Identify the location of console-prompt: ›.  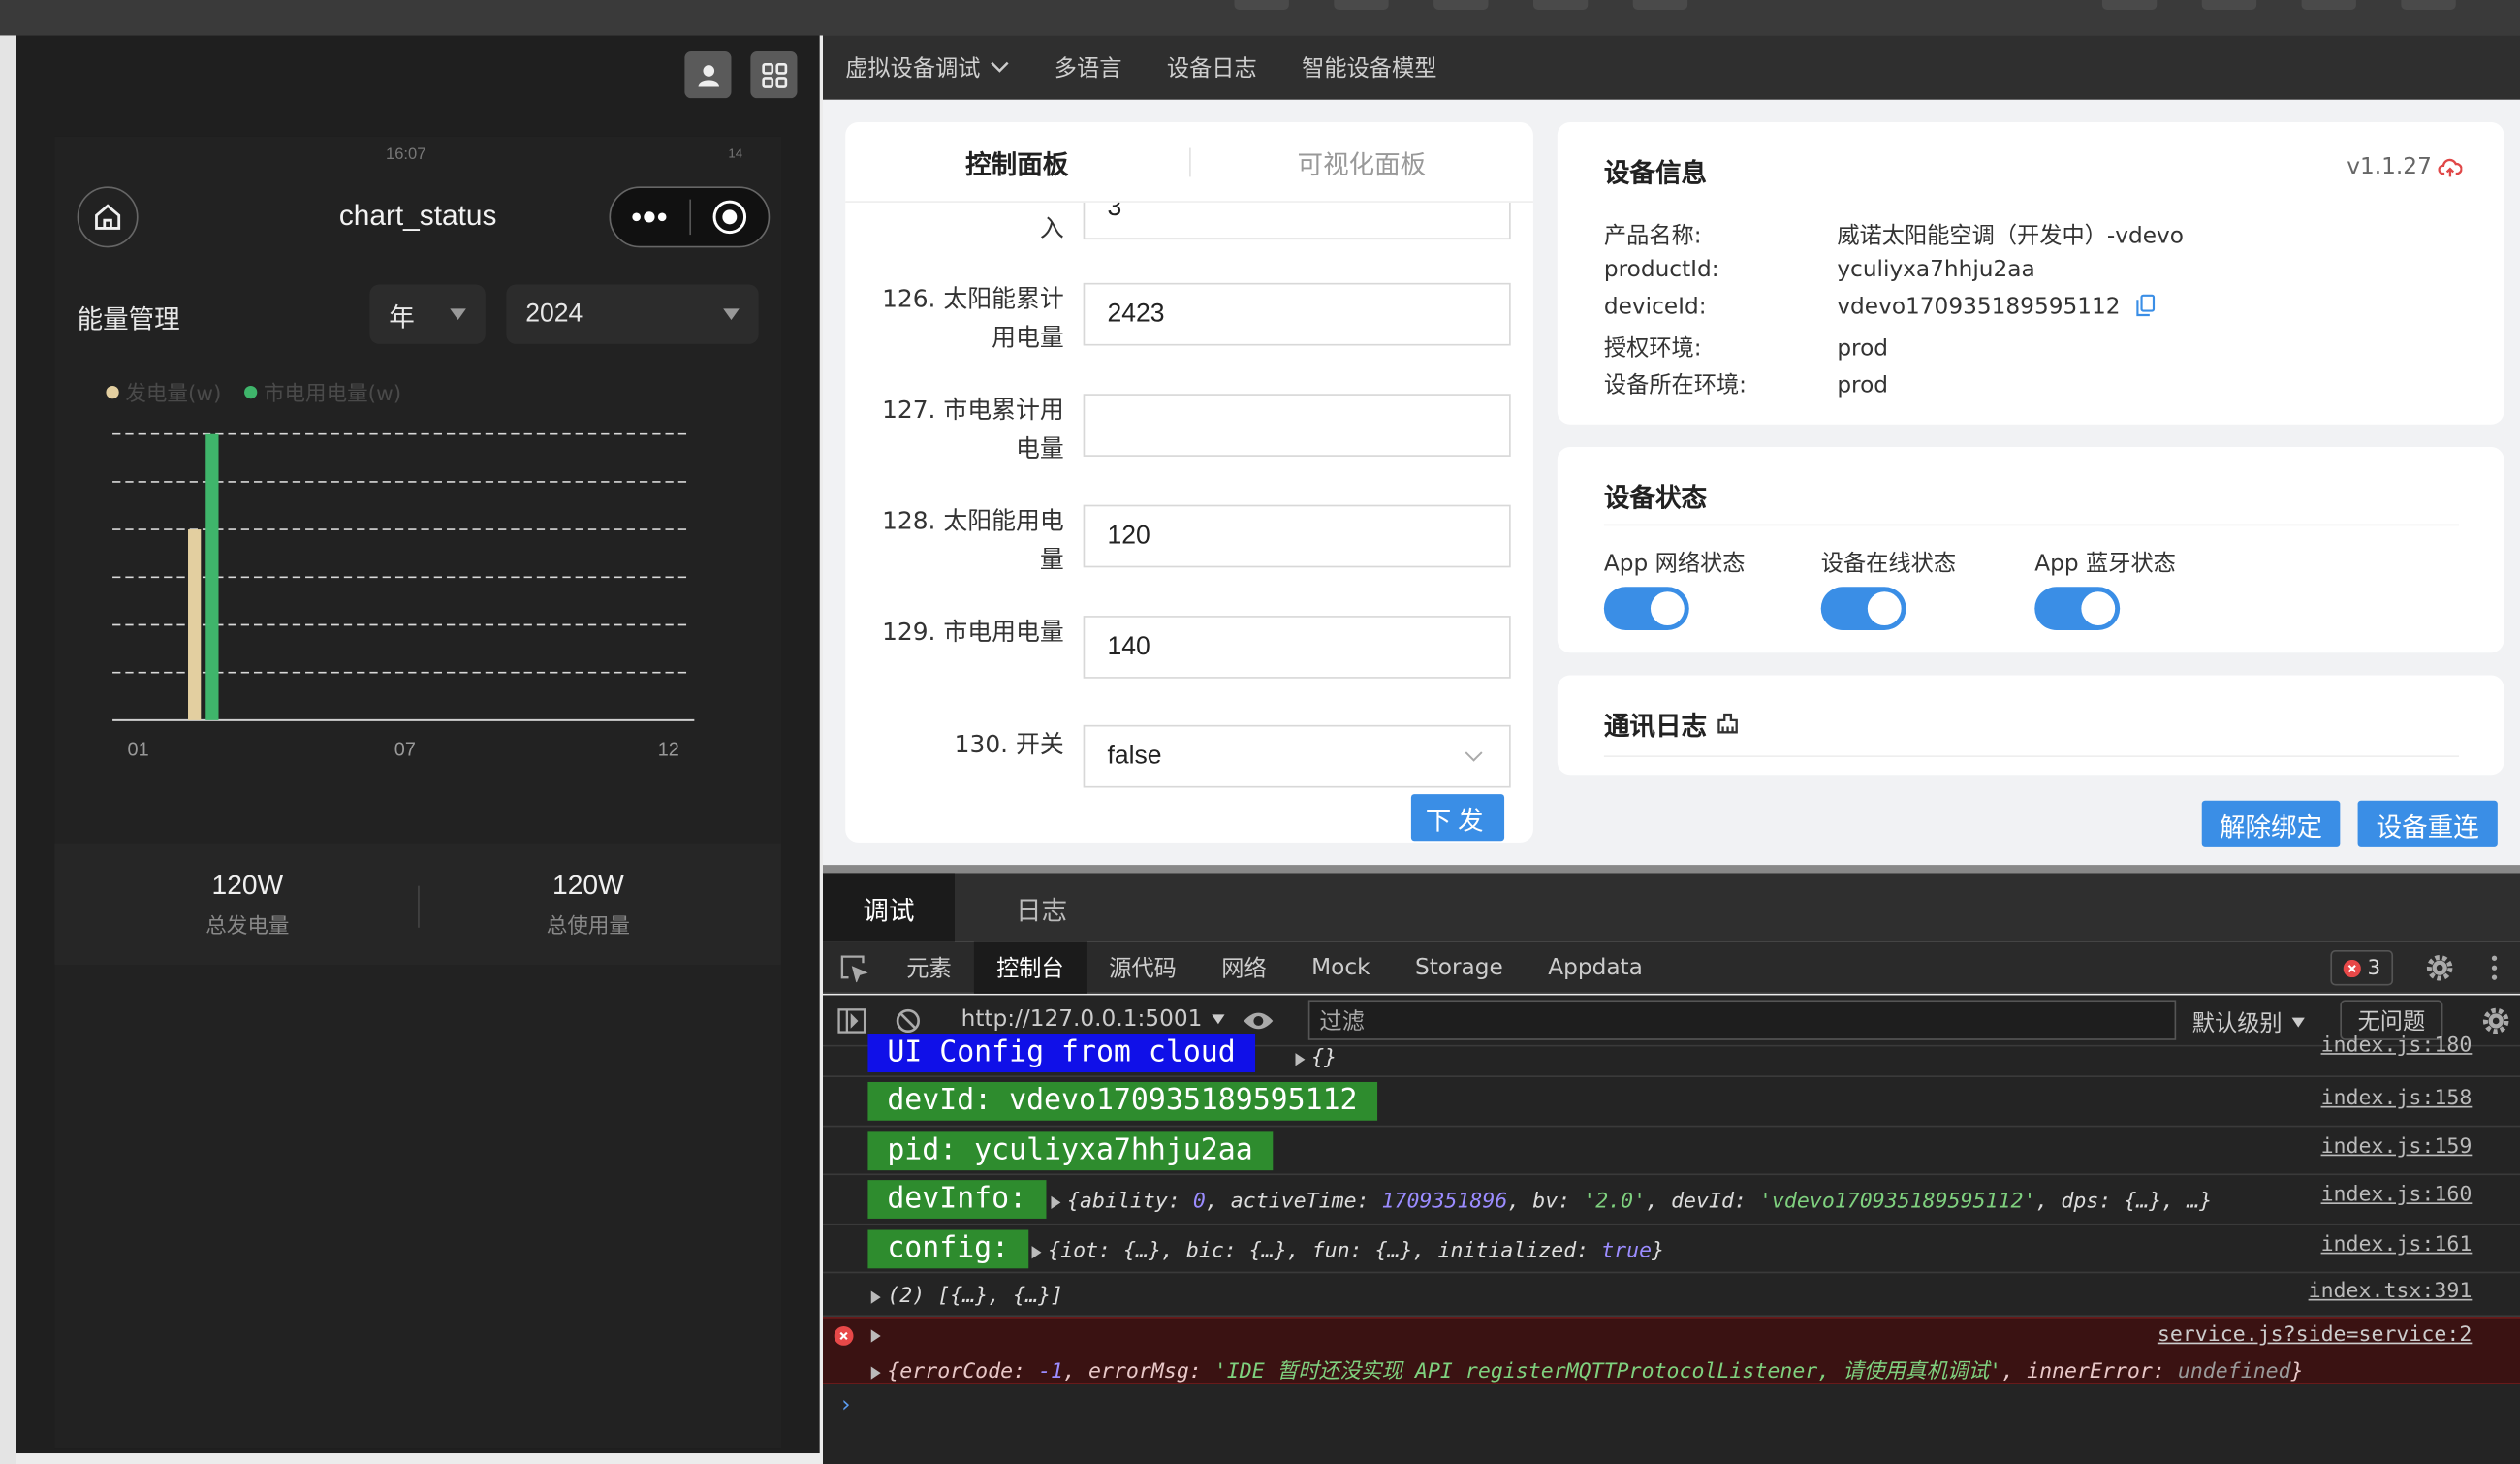
(846, 1405).